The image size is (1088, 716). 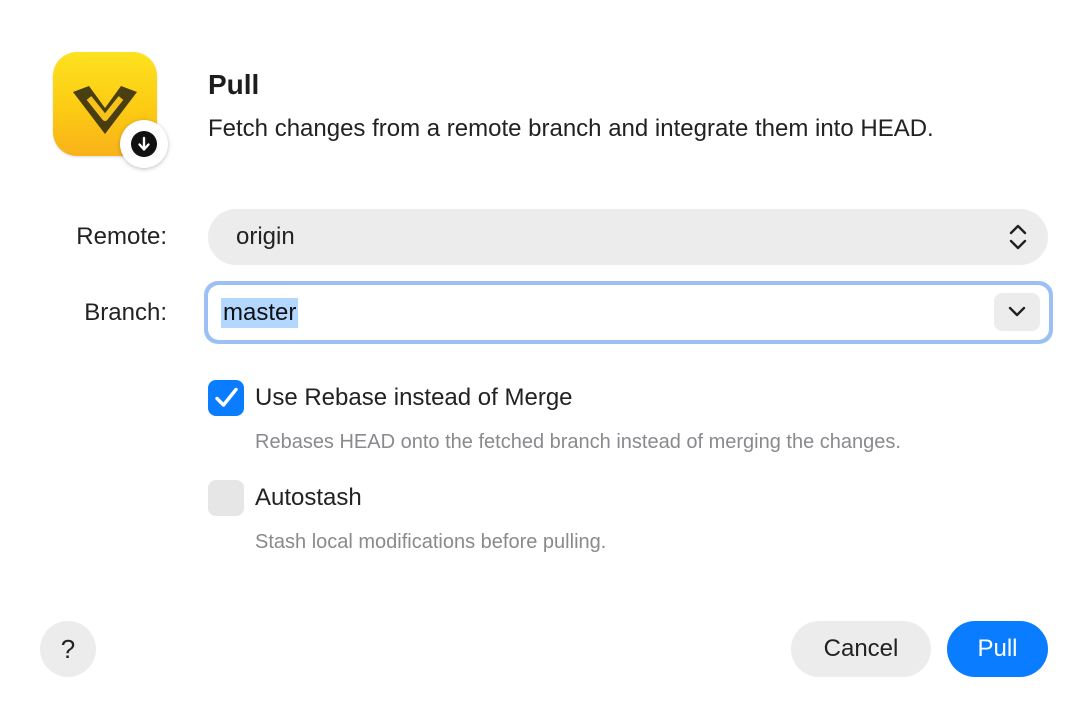 I want to click on remote-label: Remote:, so click(x=121, y=236).